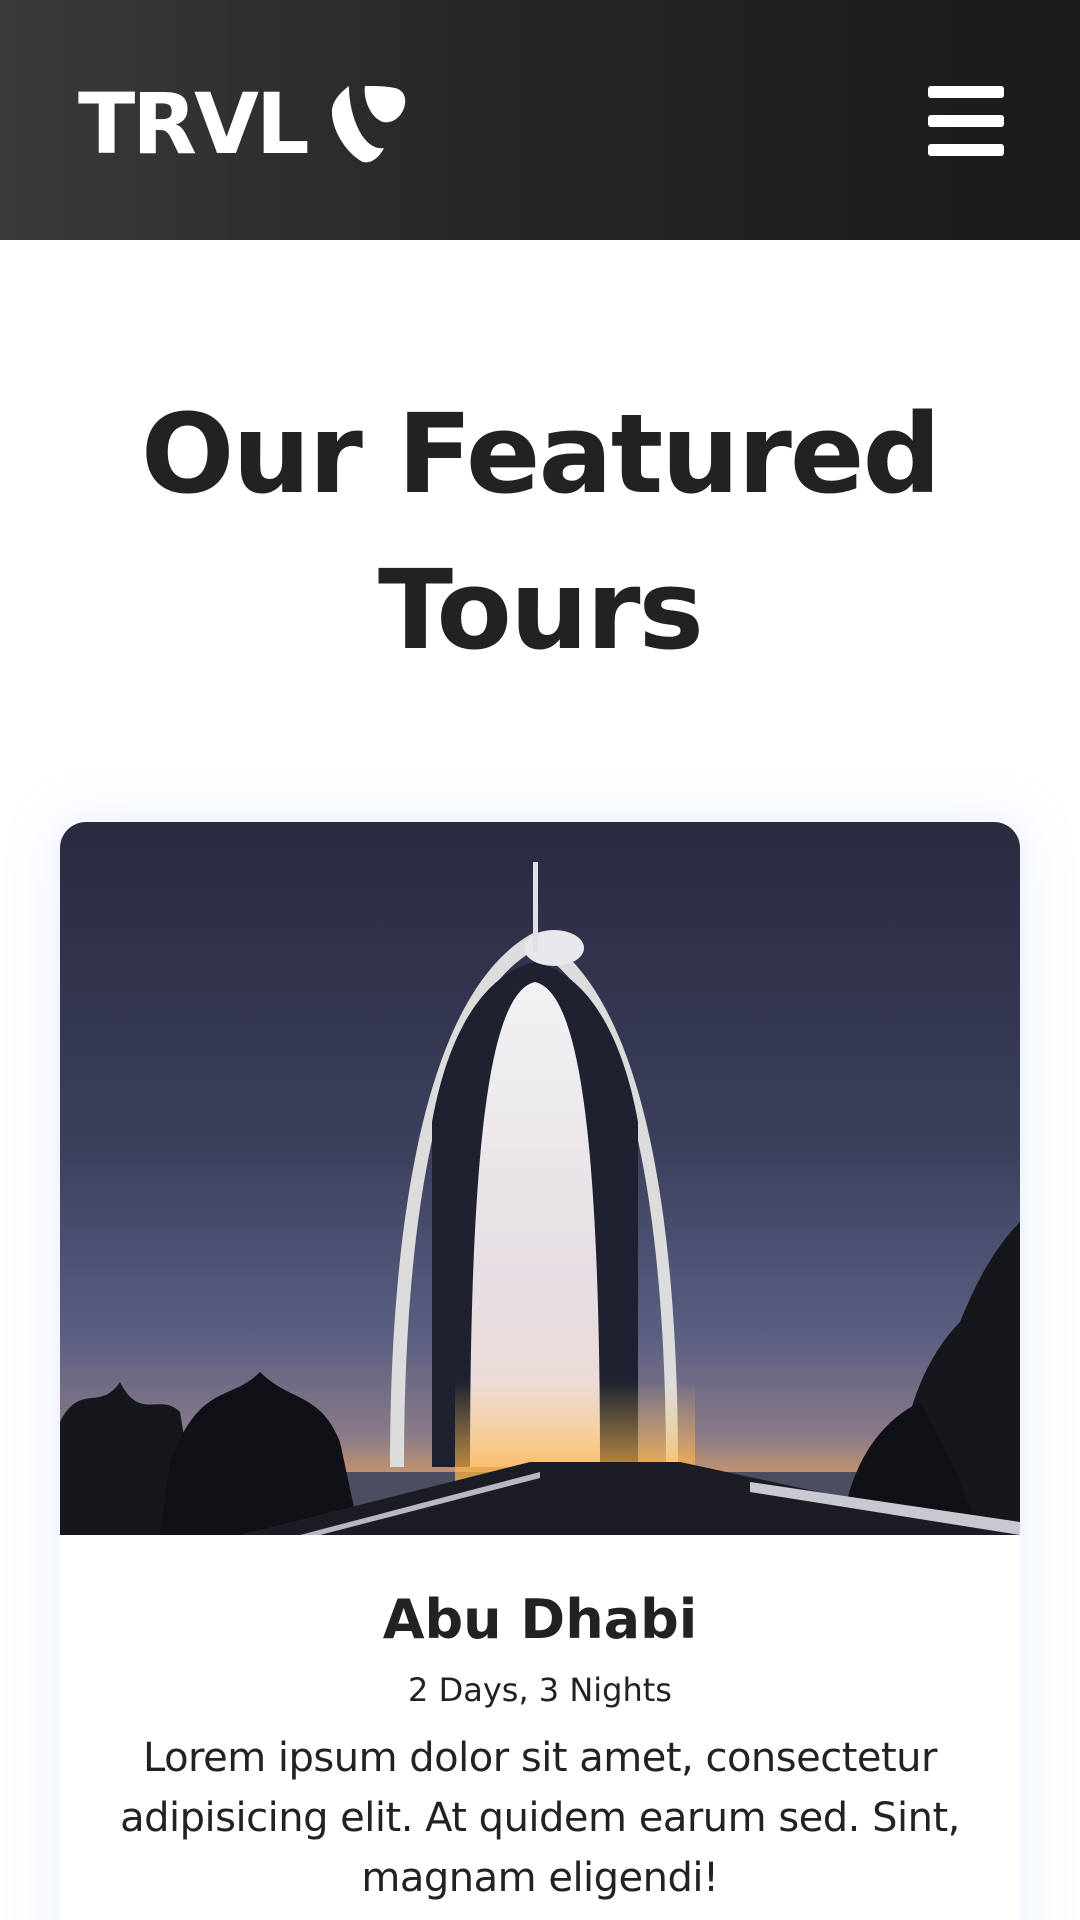  Describe the element at coordinates (540, 1620) in the screenshot. I see `tour-title: Abu Dhabi` at that location.